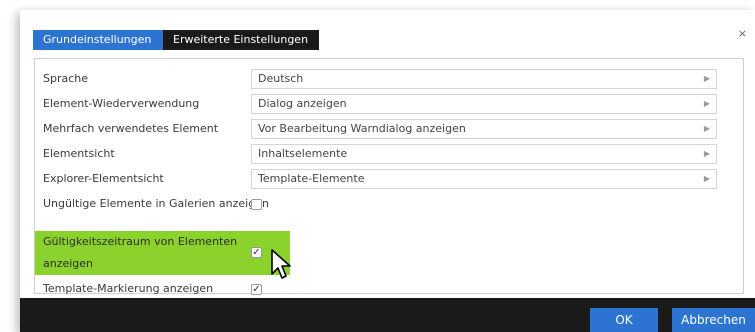 The width and height of the screenshot is (755, 332). I want to click on gueltigkeitszeitraum-checkbox: ✓, so click(256, 252).